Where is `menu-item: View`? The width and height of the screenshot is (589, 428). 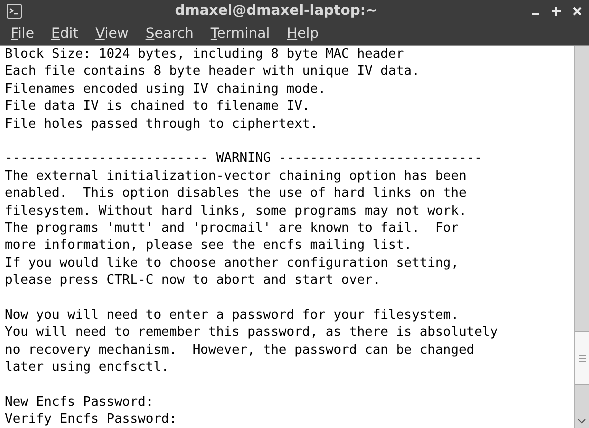
menu-item: View is located at coordinates (112, 34).